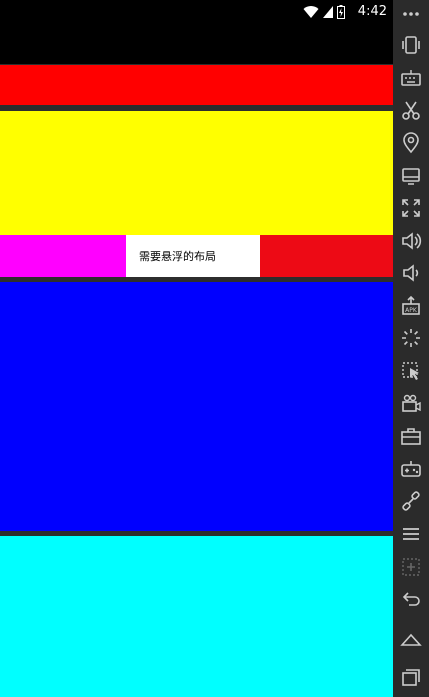  Describe the element at coordinates (411, 338) in the screenshot. I see `loading-icon` at that location.